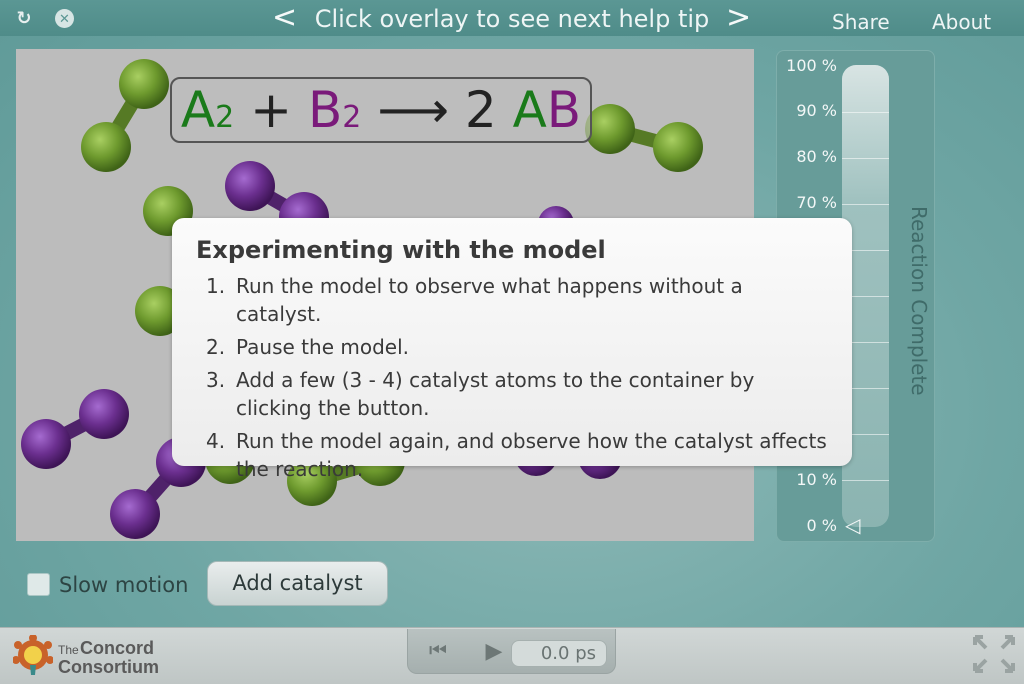 The height and width of the screenshot is (684, 1024). What do you see at coordinates (117, 648) in the screenshot?
I see `logo-text-concord: Concord` at bounding box center [117, 648].